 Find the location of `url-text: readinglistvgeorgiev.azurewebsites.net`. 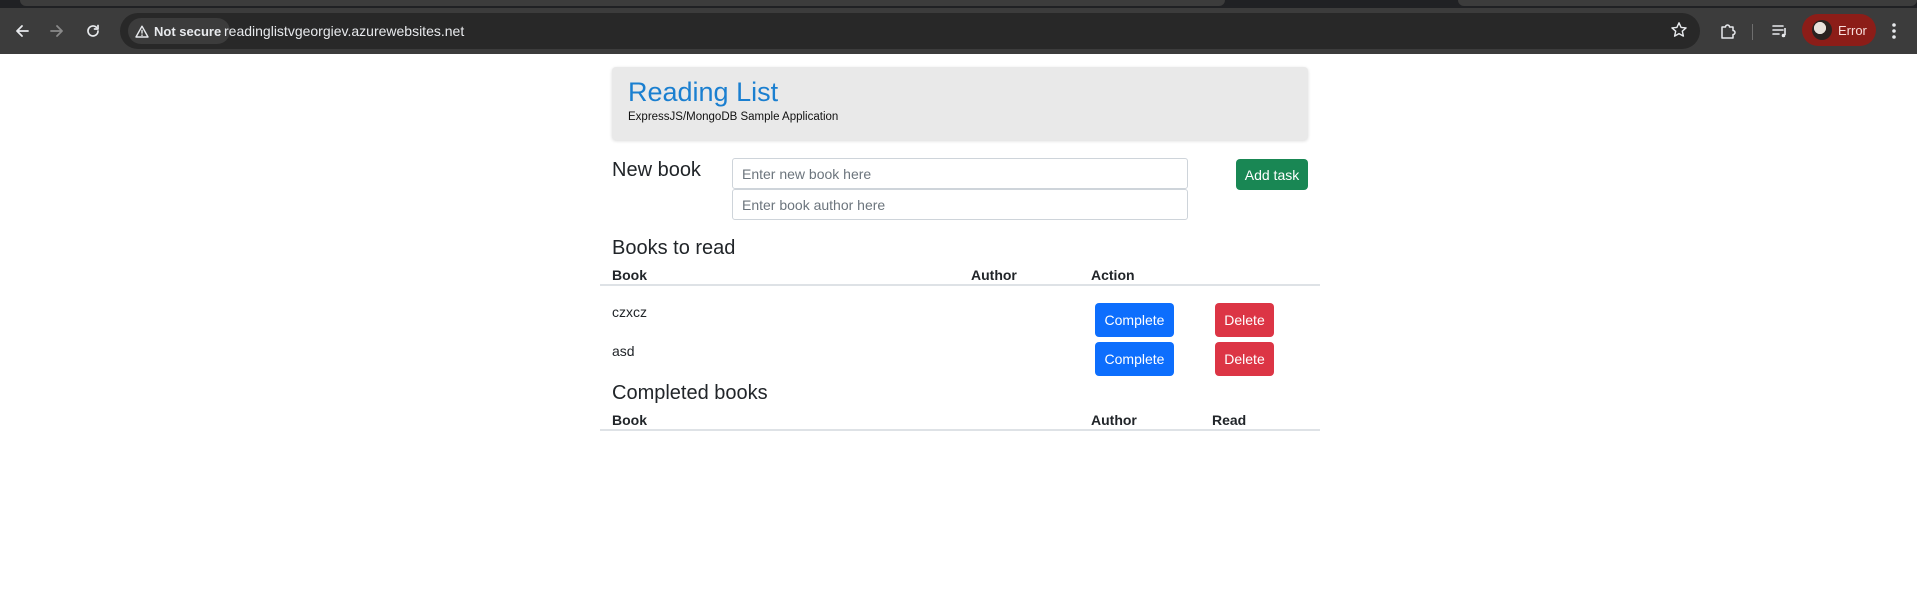

url-text: readinglistvgeorgiev.azurewebsites.net is located at coordinates (344, 31).